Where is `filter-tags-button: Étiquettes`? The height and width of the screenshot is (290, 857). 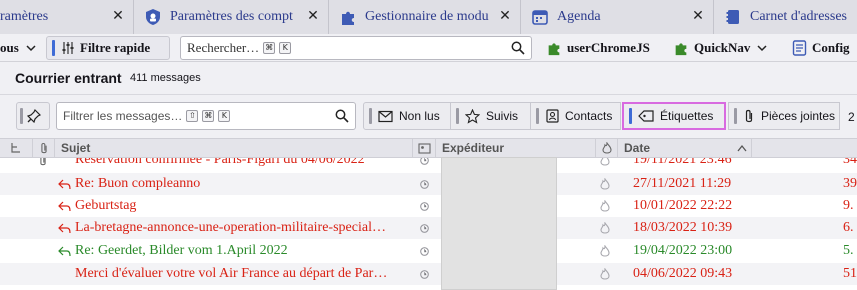 filter-tags-button: Étiquettes is located at coordinates (674, 116).